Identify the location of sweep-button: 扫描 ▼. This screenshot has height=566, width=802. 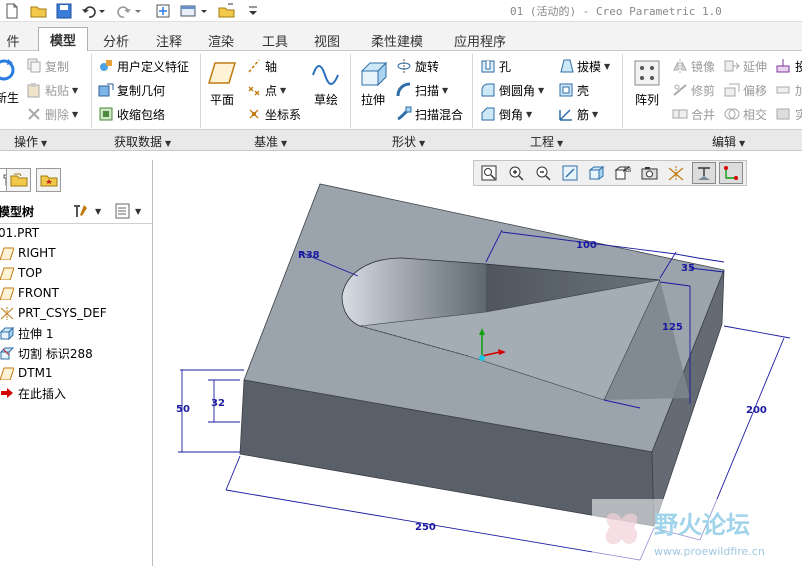
(422, 90).